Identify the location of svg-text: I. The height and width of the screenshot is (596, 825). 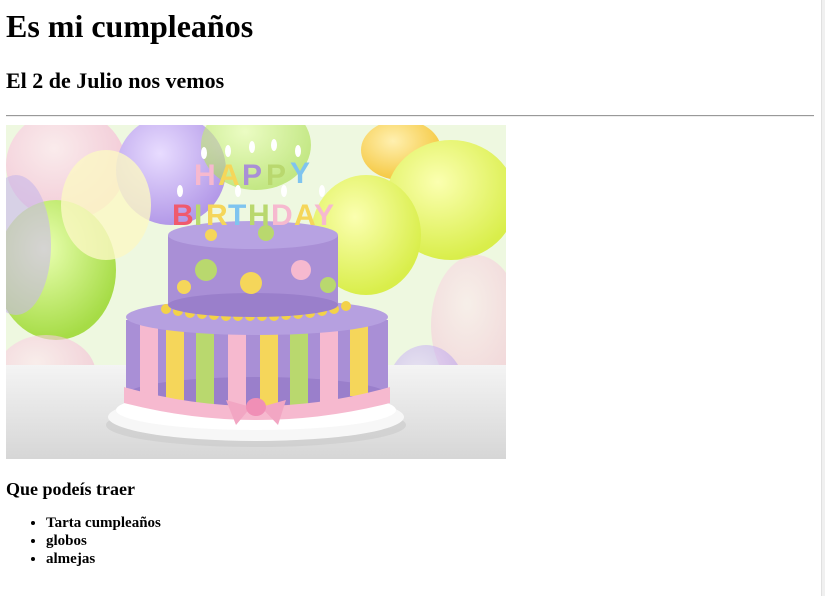
(198, 215).